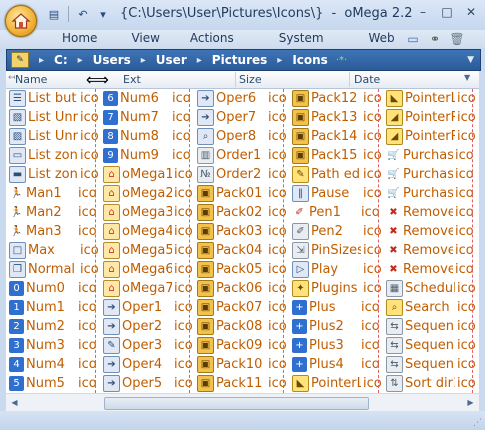 This screenshot has height=430, width=485. I want to click on file-item: ▣ Pack01 ico, so click(241, 193).